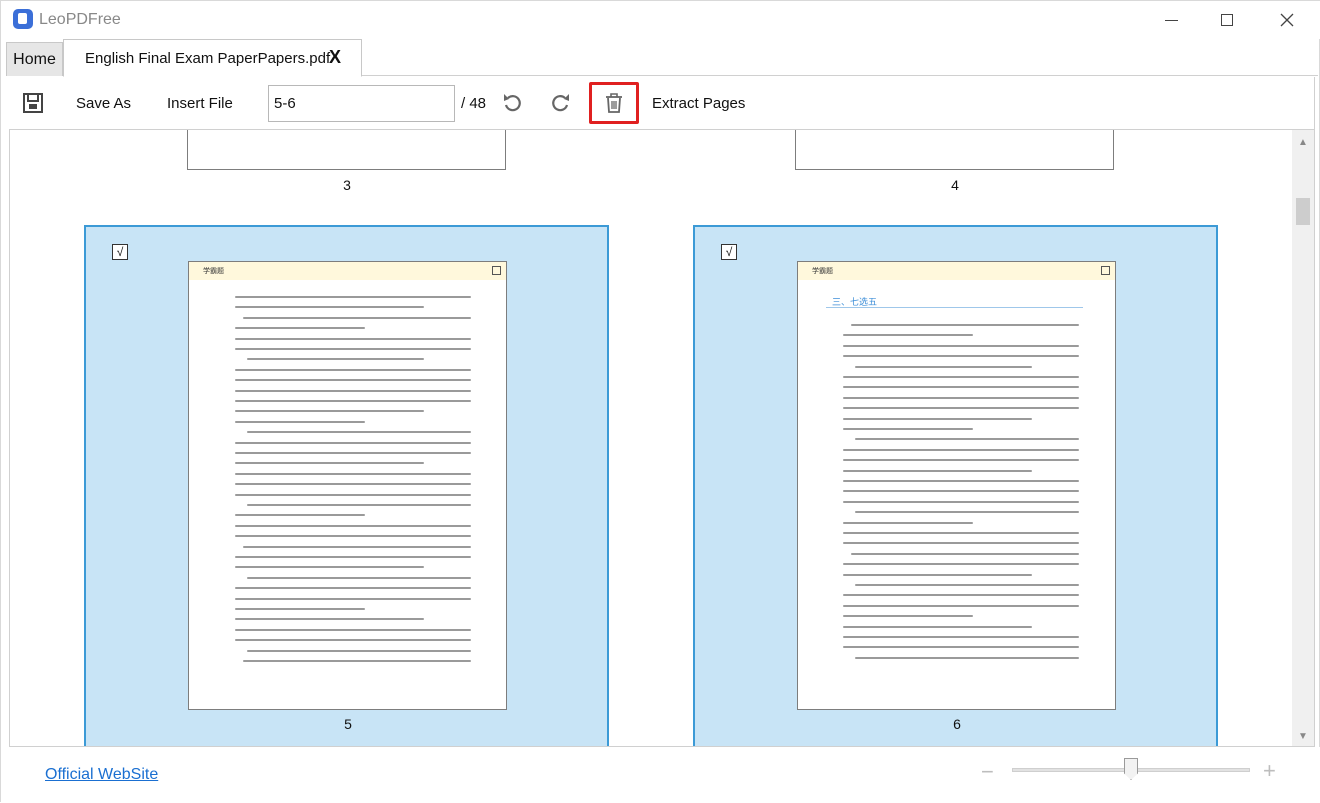 This screenshot has width=1320, height=803. What do you see at coordinates (120, 252) in the screenshot?
I see `page-5-checkbox: √` at bounding box center [120, 252].